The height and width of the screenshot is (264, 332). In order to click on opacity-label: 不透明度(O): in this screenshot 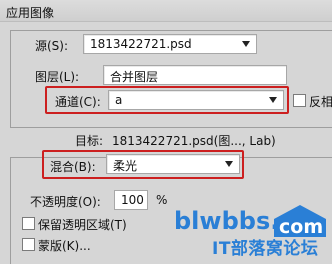, I will do `click(65, 202)`.